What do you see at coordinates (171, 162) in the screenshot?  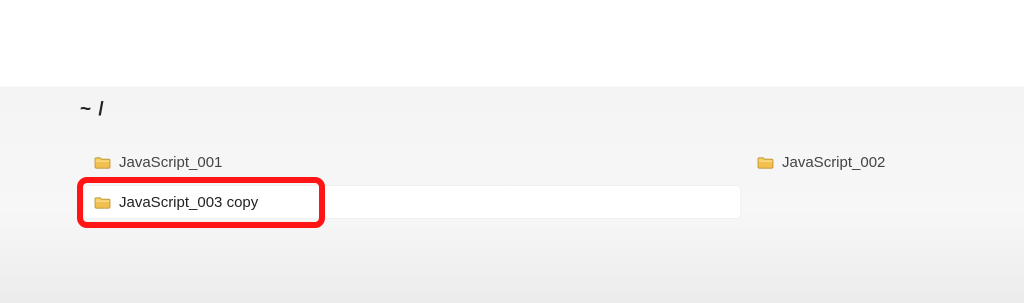 I see `folder-label: JavaScript_001` at bounding box center [171, 162].